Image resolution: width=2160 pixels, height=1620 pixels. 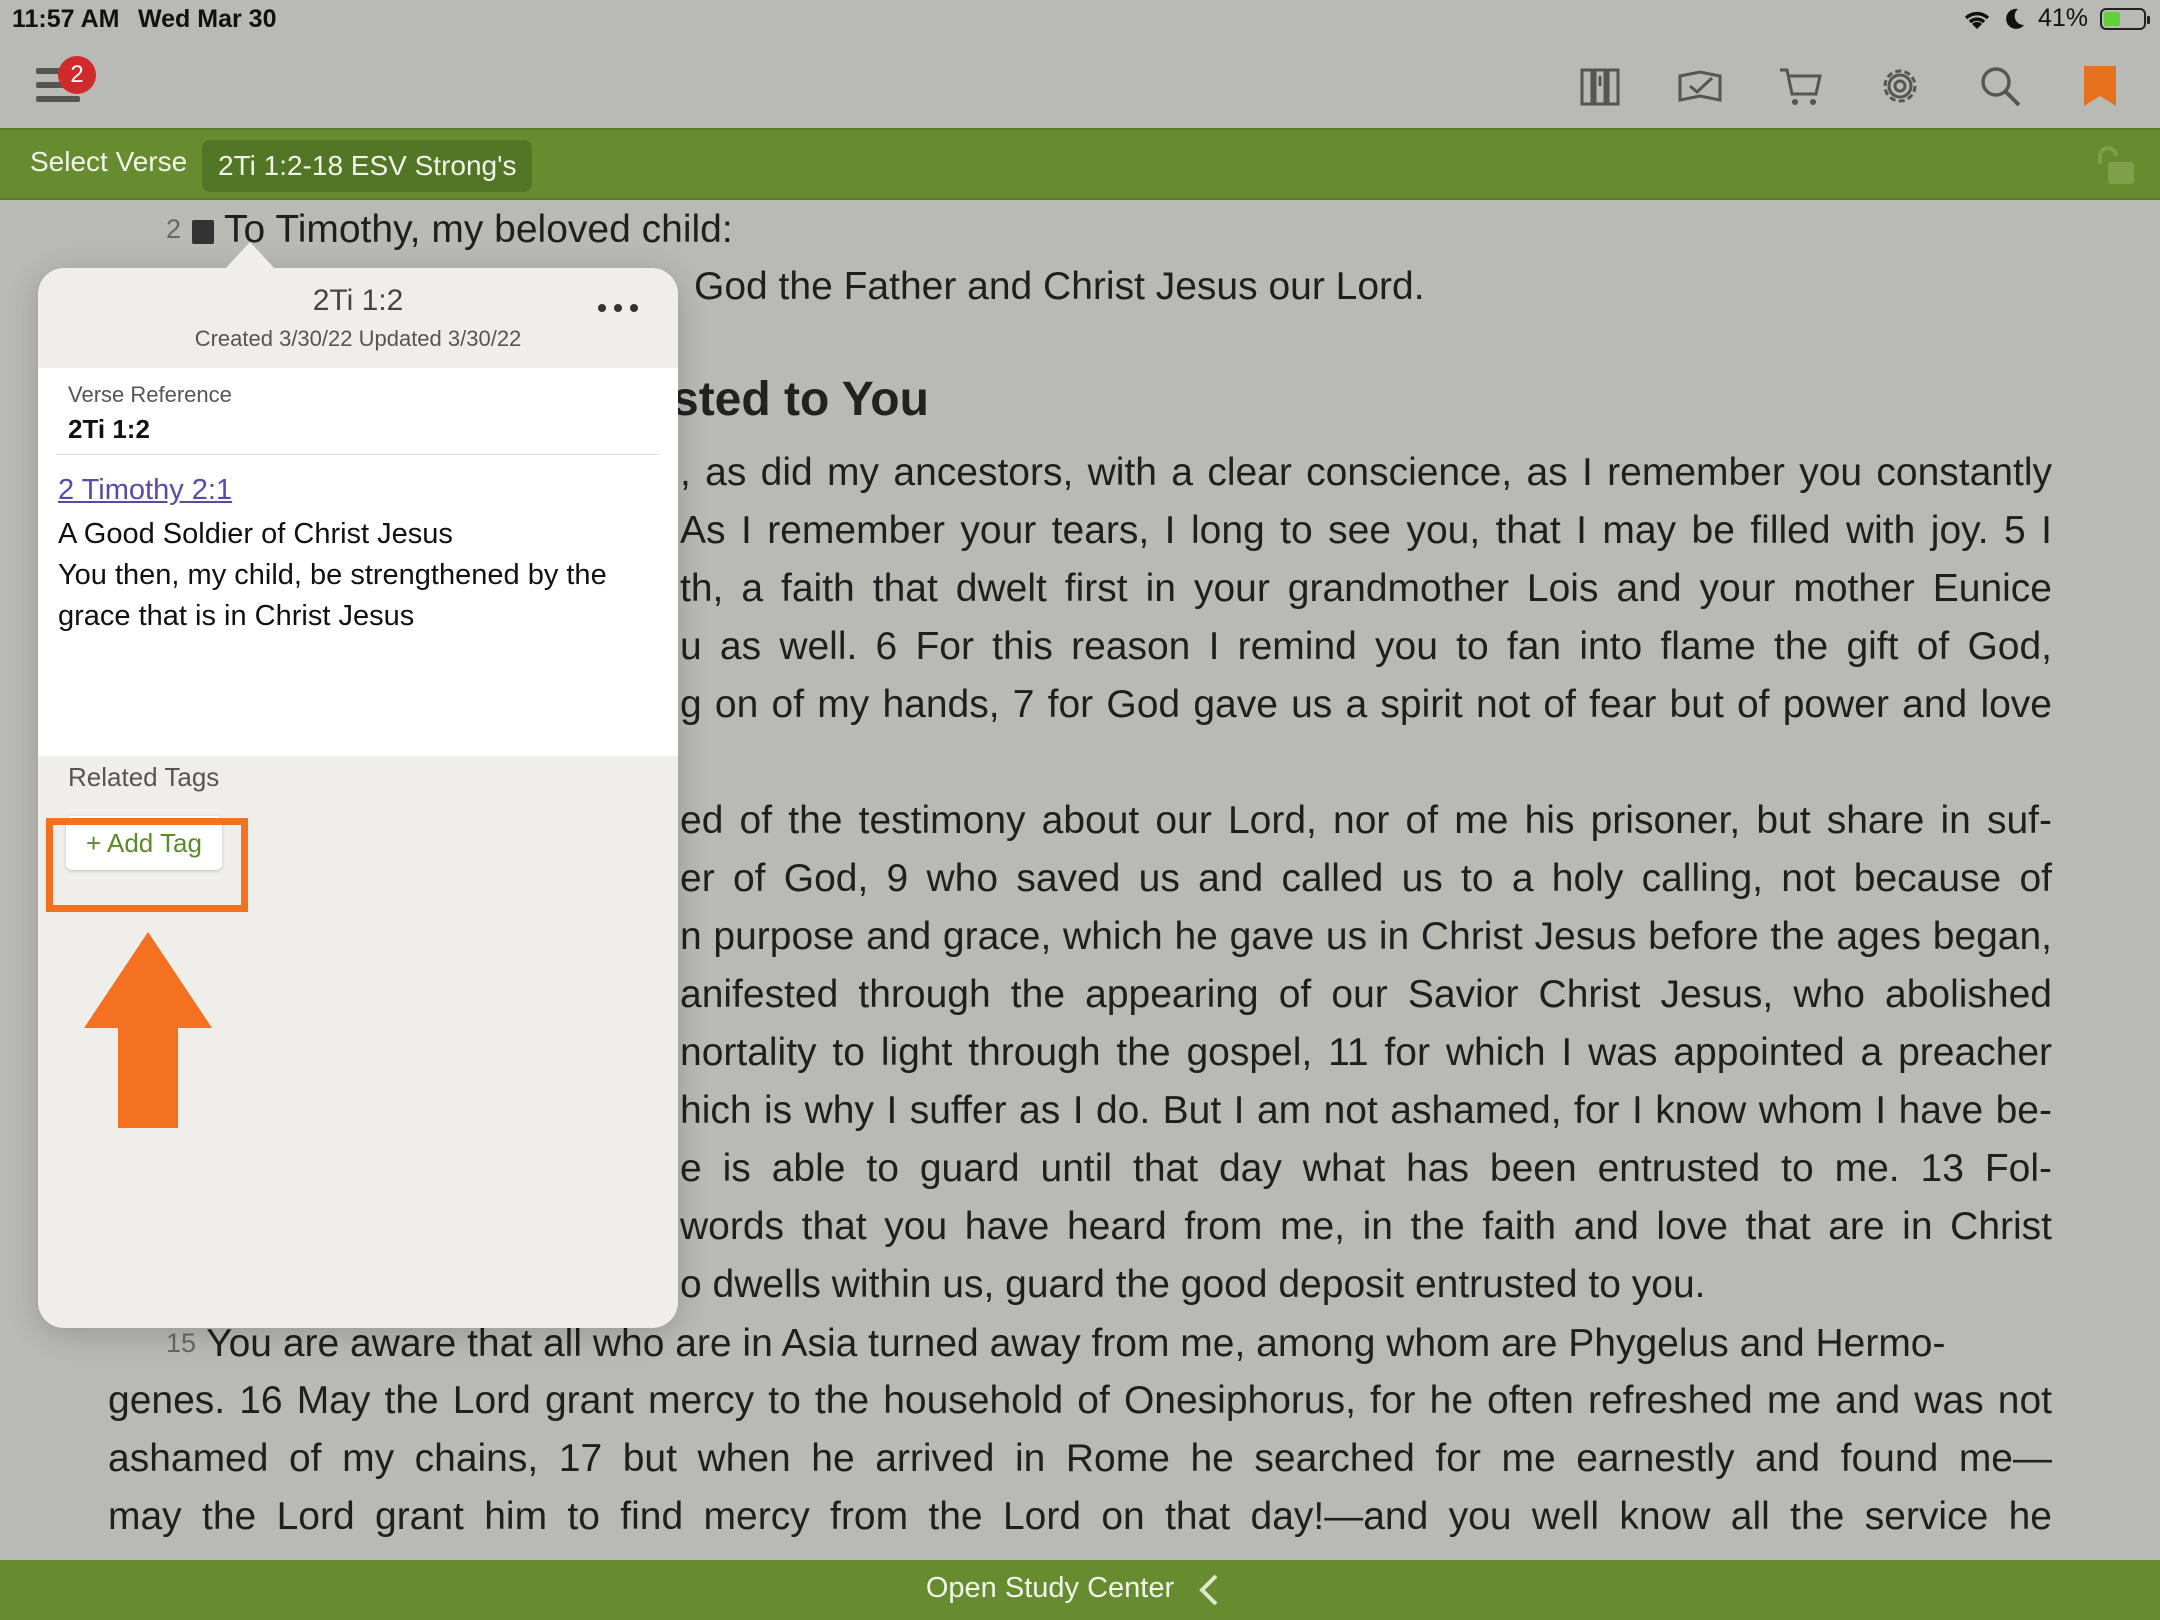 I want to click on verse-line: 2 To Timothy, my beloved child:, so click(x=1138, y=229).